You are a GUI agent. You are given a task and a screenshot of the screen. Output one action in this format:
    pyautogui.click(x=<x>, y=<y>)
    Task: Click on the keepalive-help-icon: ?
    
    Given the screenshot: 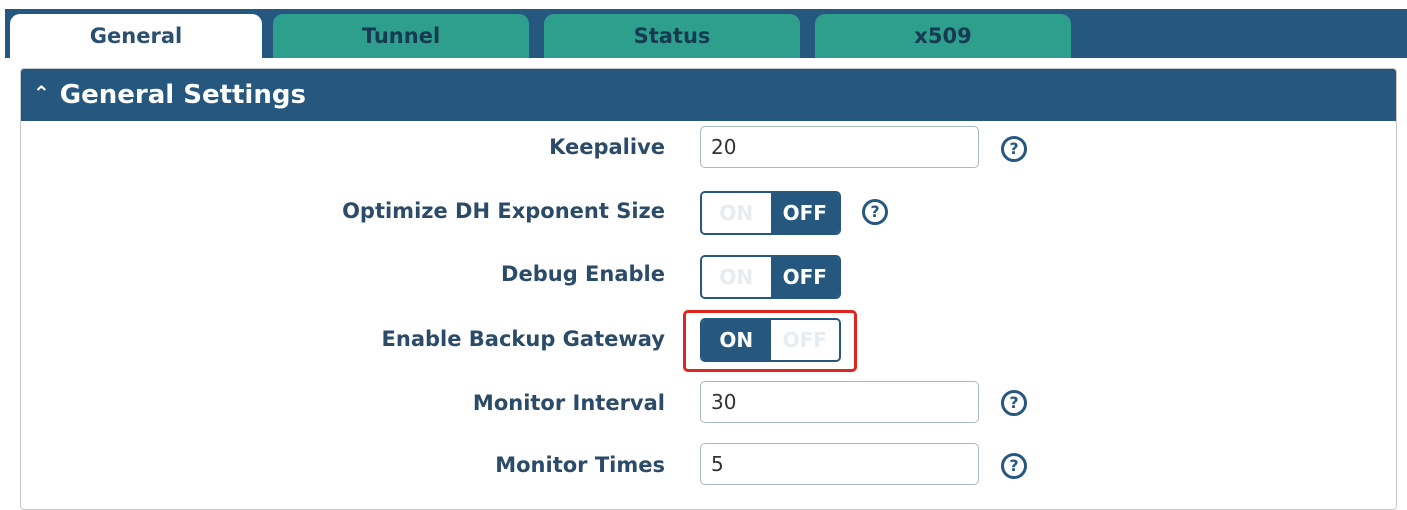 What is the action you would take?
    pyautogui.click(x=1014, y=149)
    